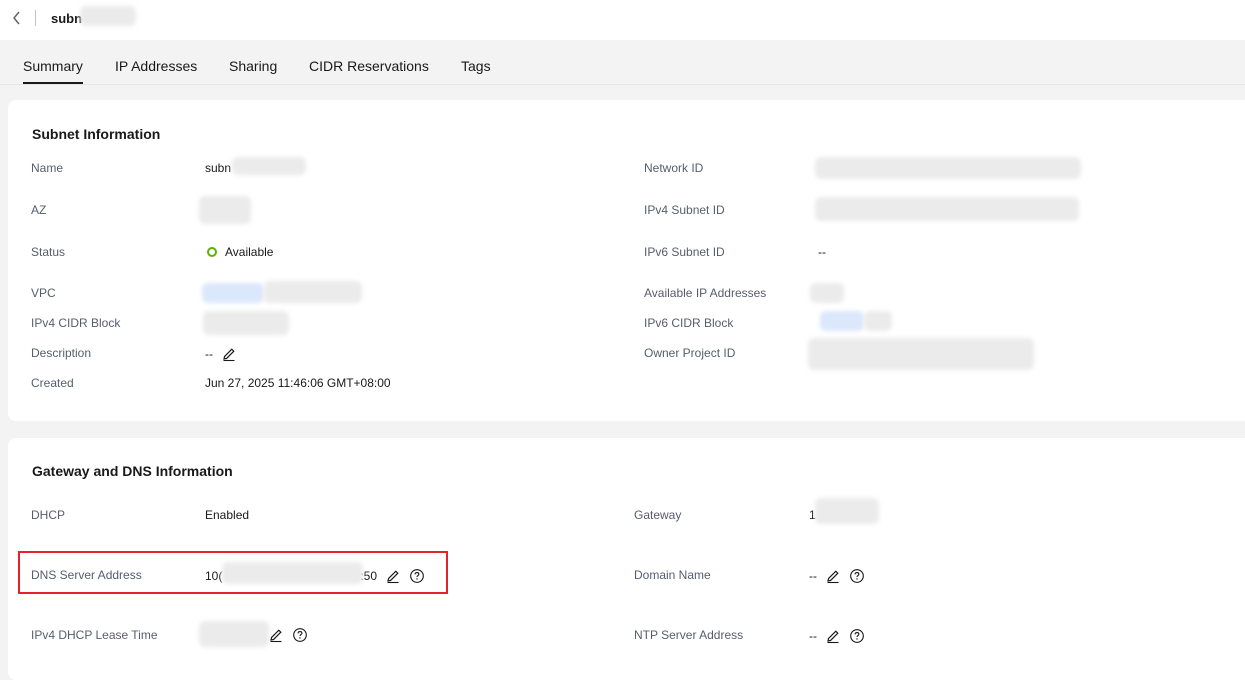 The width and height of the screenshot is (1245, 680). I want to click on redacted-ipv6-cidr, so click(878, 321).